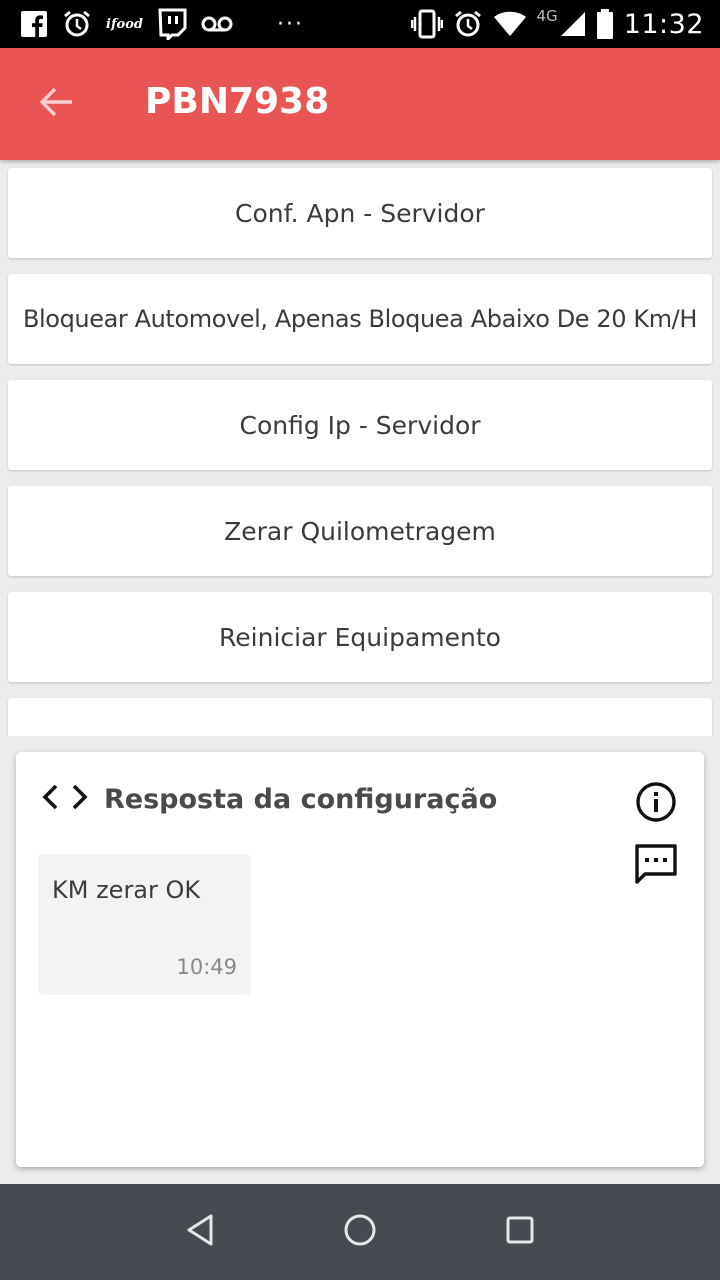  Describe the element at coordinates (360, 717) in the screenshot. I see `command-partial-item` at that location.